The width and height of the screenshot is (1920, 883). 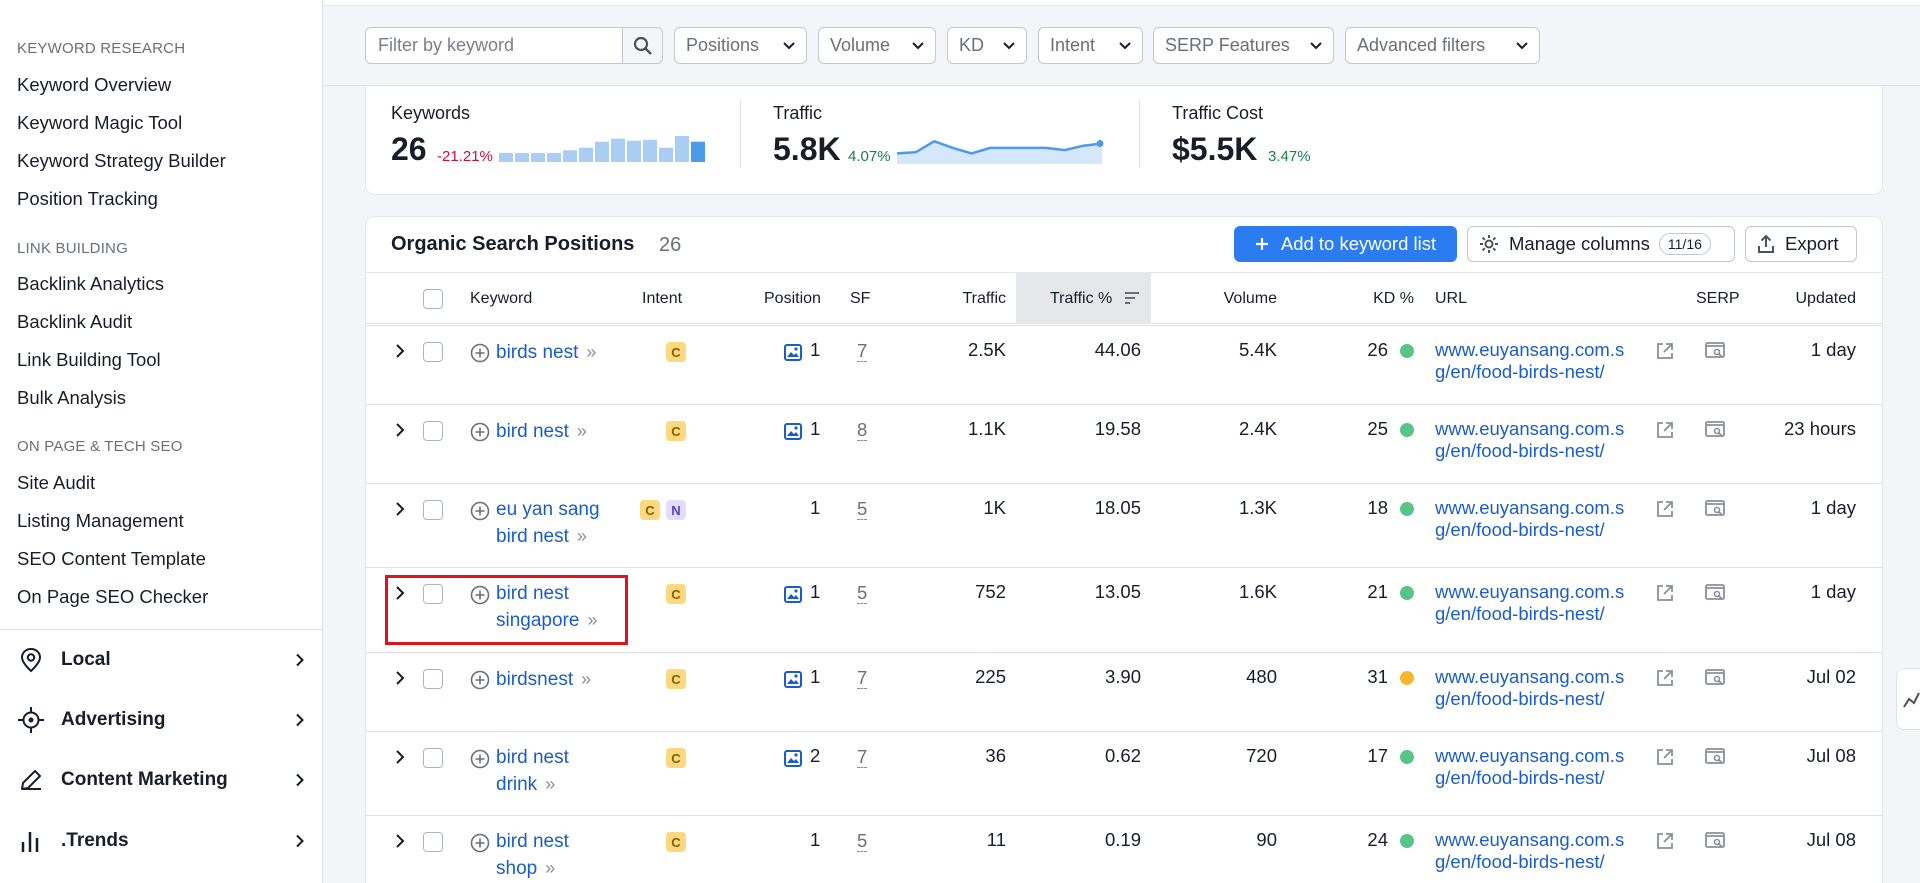 What do you see at coordinates (525, 784) in the screenshot?
I see `keyword-link-line2: drink »` at bounding box center [525, 784].